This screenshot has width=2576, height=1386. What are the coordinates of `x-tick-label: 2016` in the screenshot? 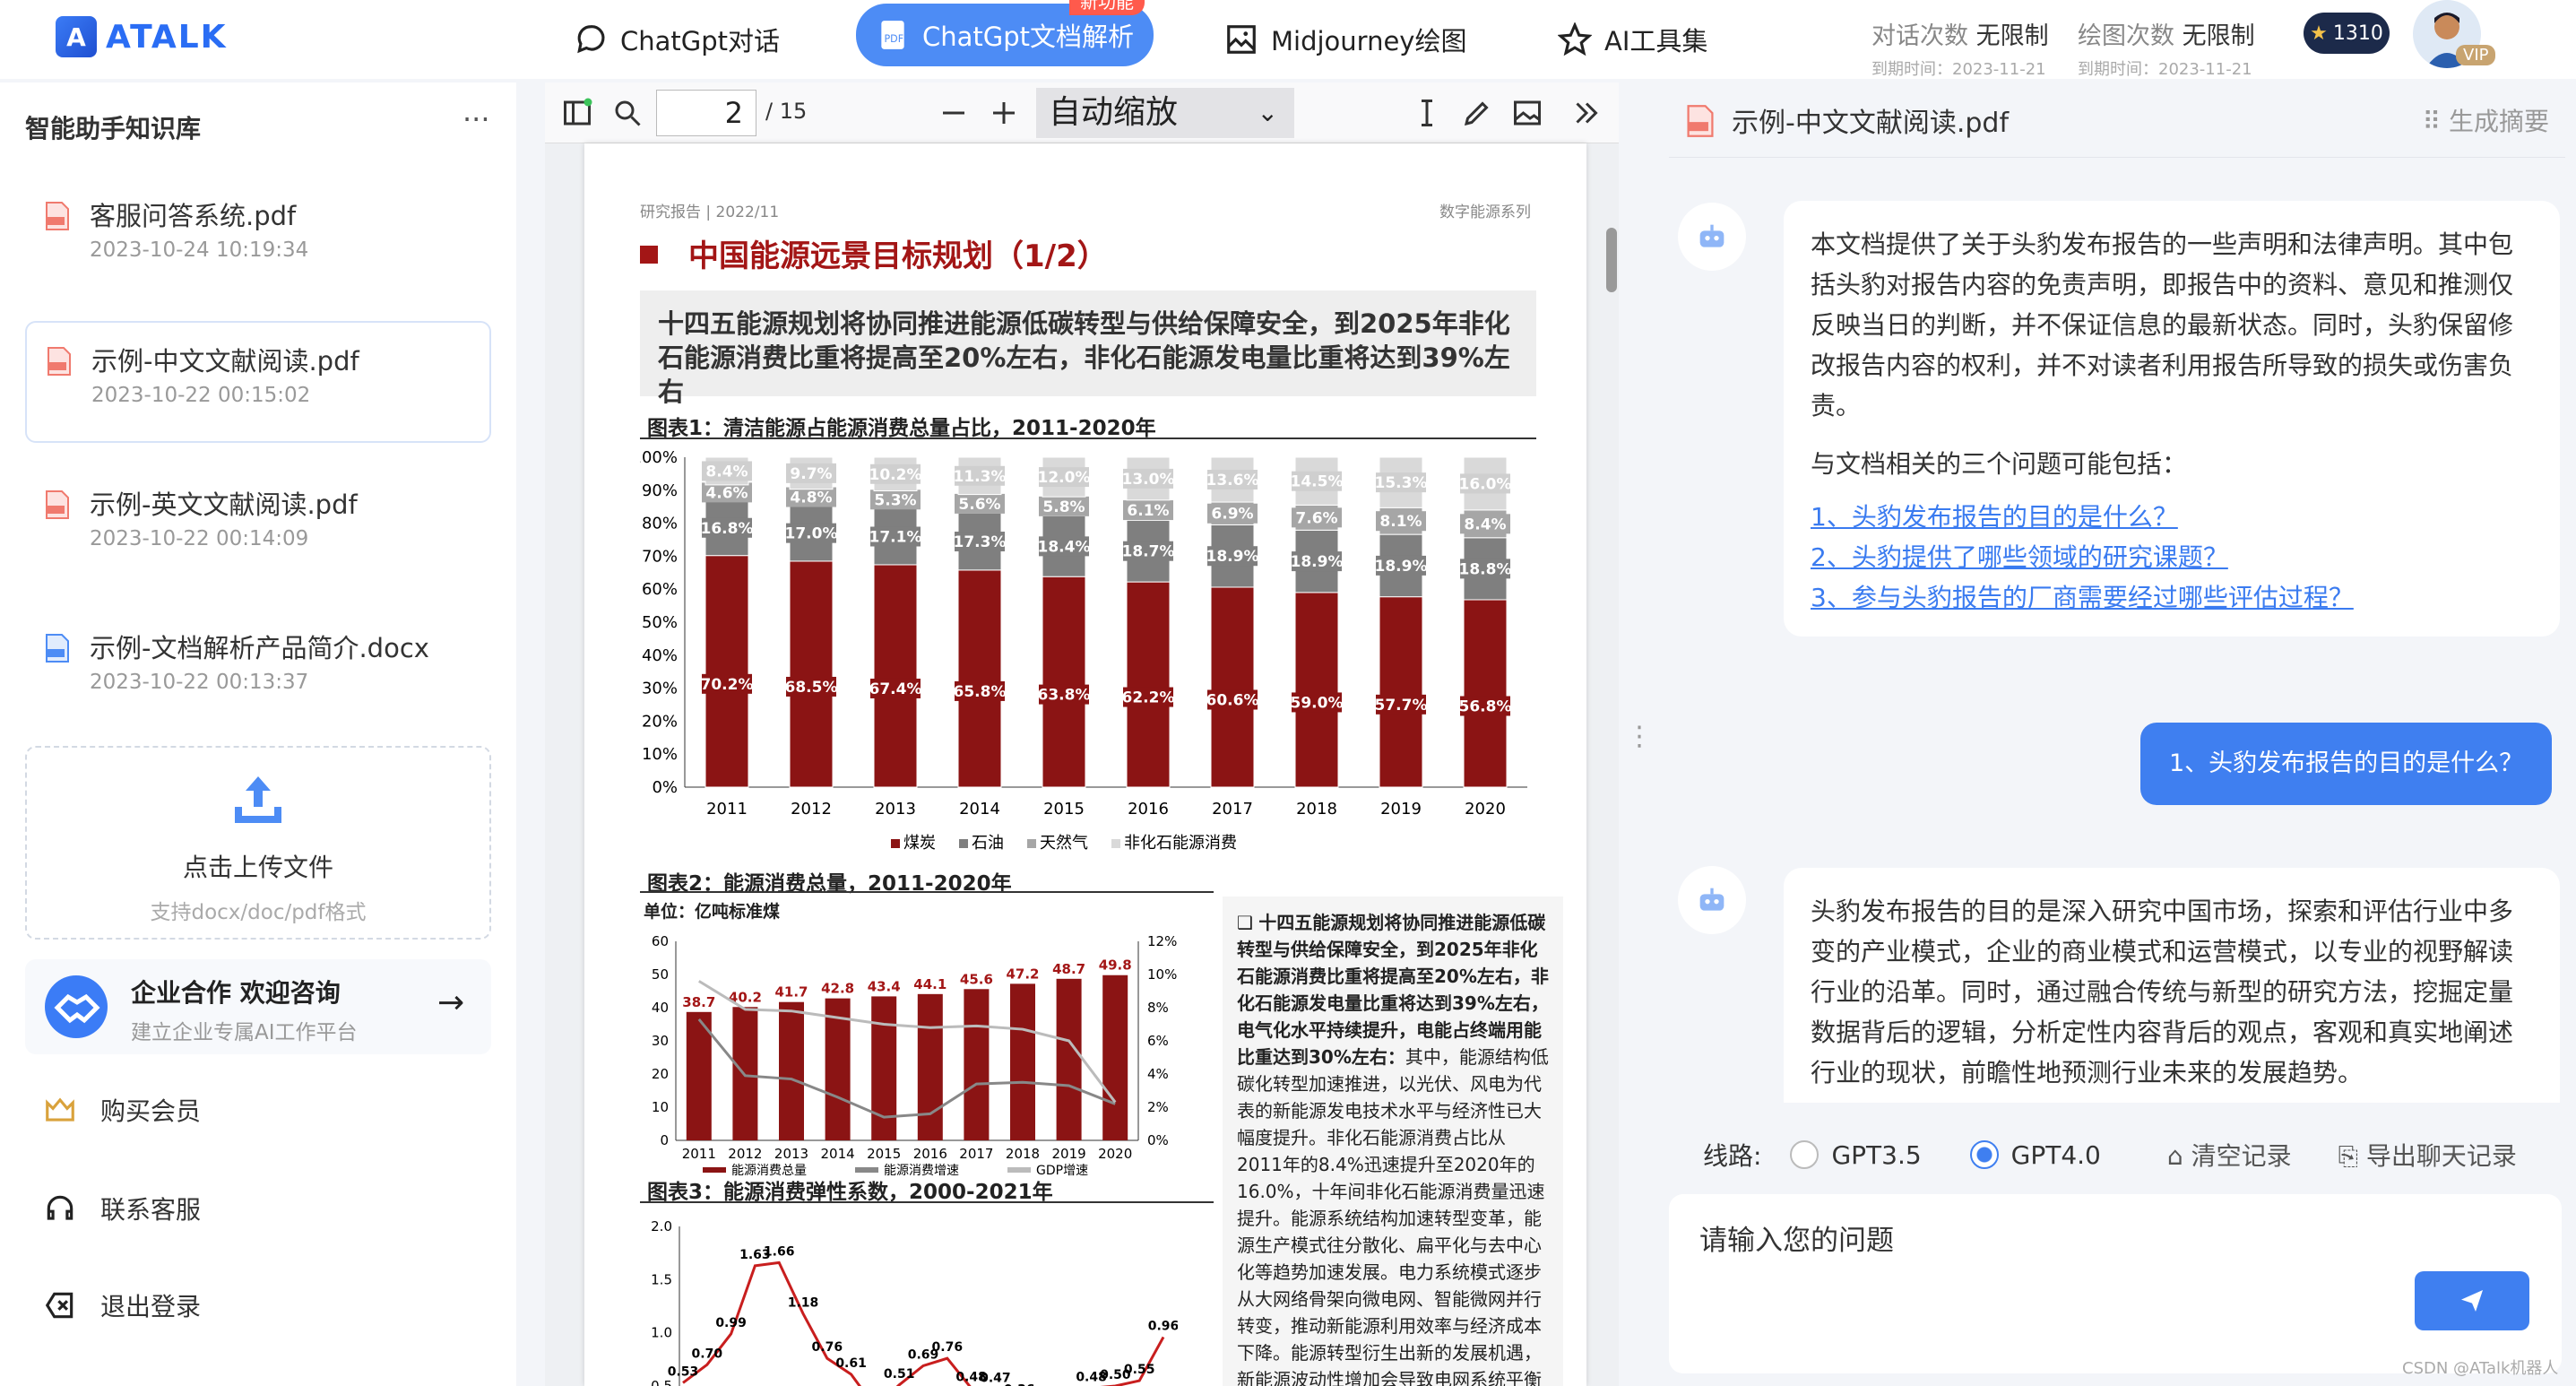 It's located at (1148, 809).